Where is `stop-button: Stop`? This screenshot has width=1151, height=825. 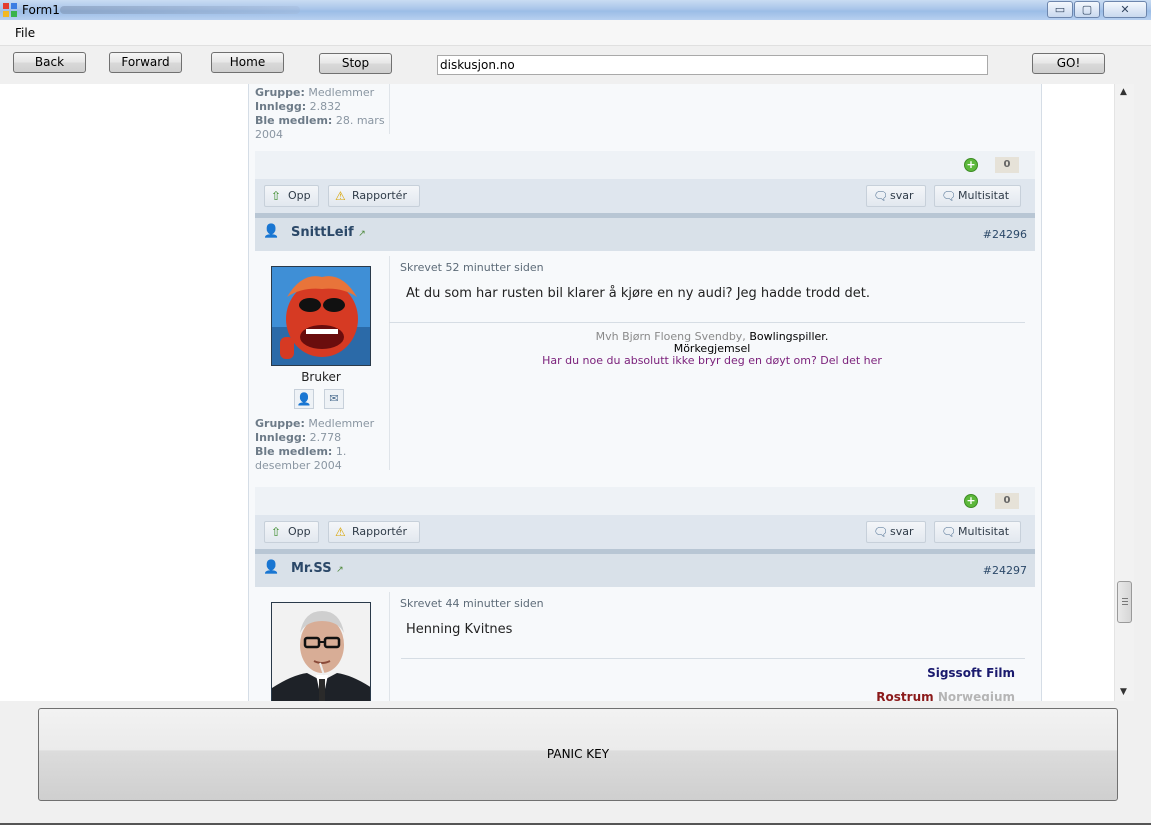 stop-button: Stop is located at coordinates (355, 63).